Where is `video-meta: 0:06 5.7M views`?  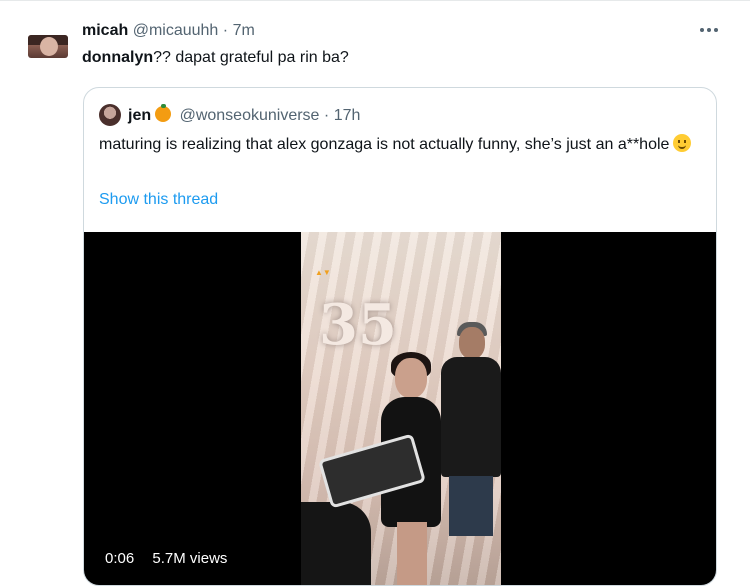
video-meta: 0:06 5.7M views is located at coordinates (173, 558).